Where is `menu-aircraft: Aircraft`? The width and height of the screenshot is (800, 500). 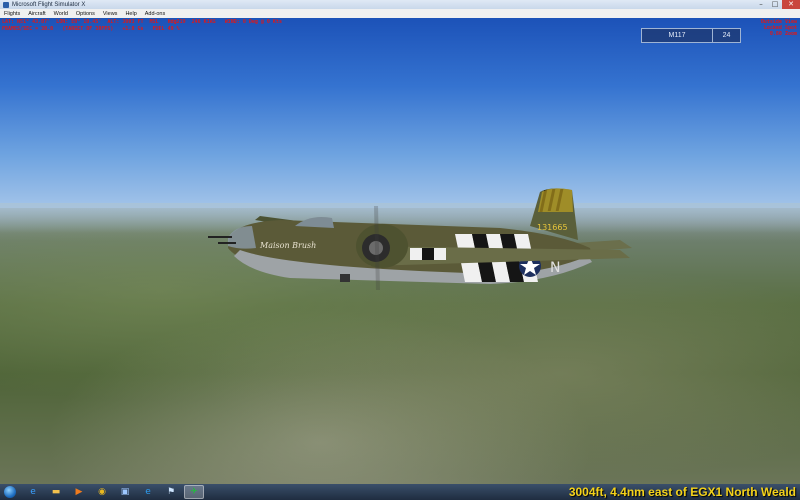 menu-aircraft: Aircraft is located at coordinates (36, 14).